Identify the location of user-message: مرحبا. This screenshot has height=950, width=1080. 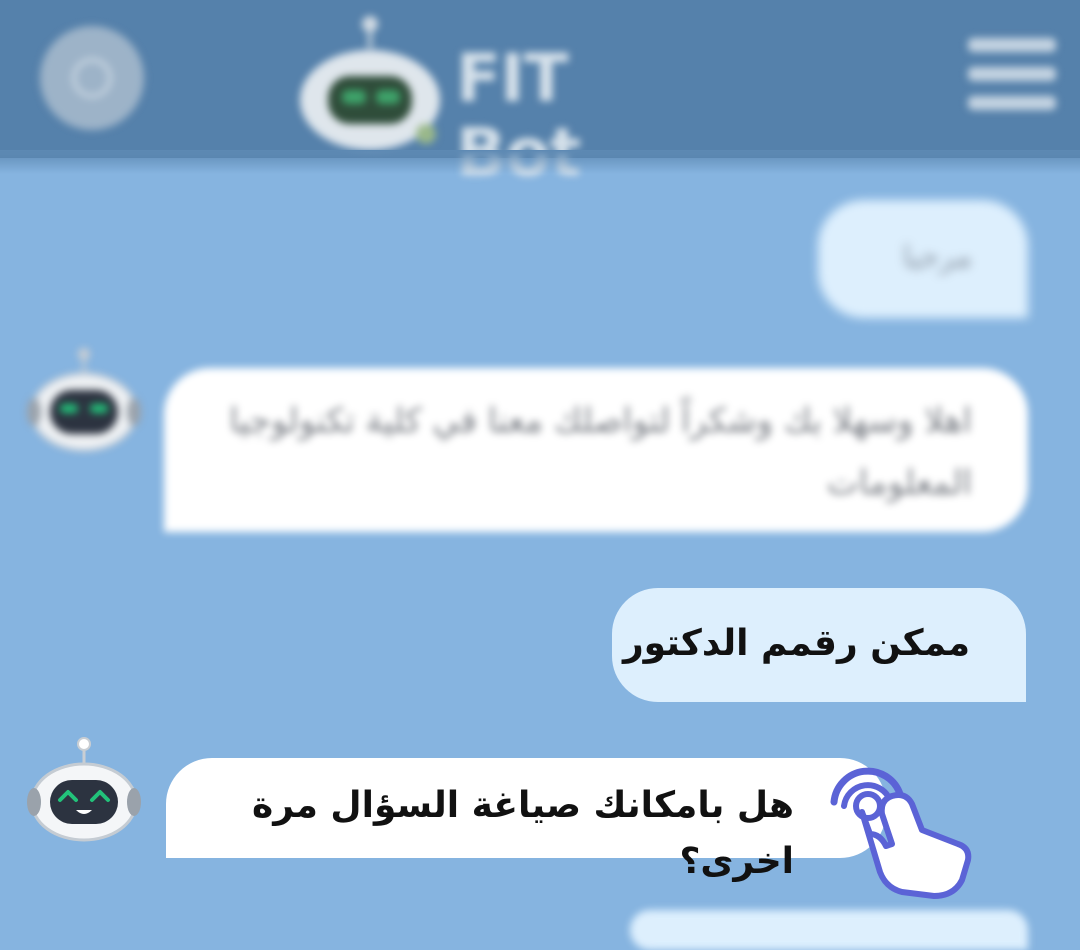
(923, 259).